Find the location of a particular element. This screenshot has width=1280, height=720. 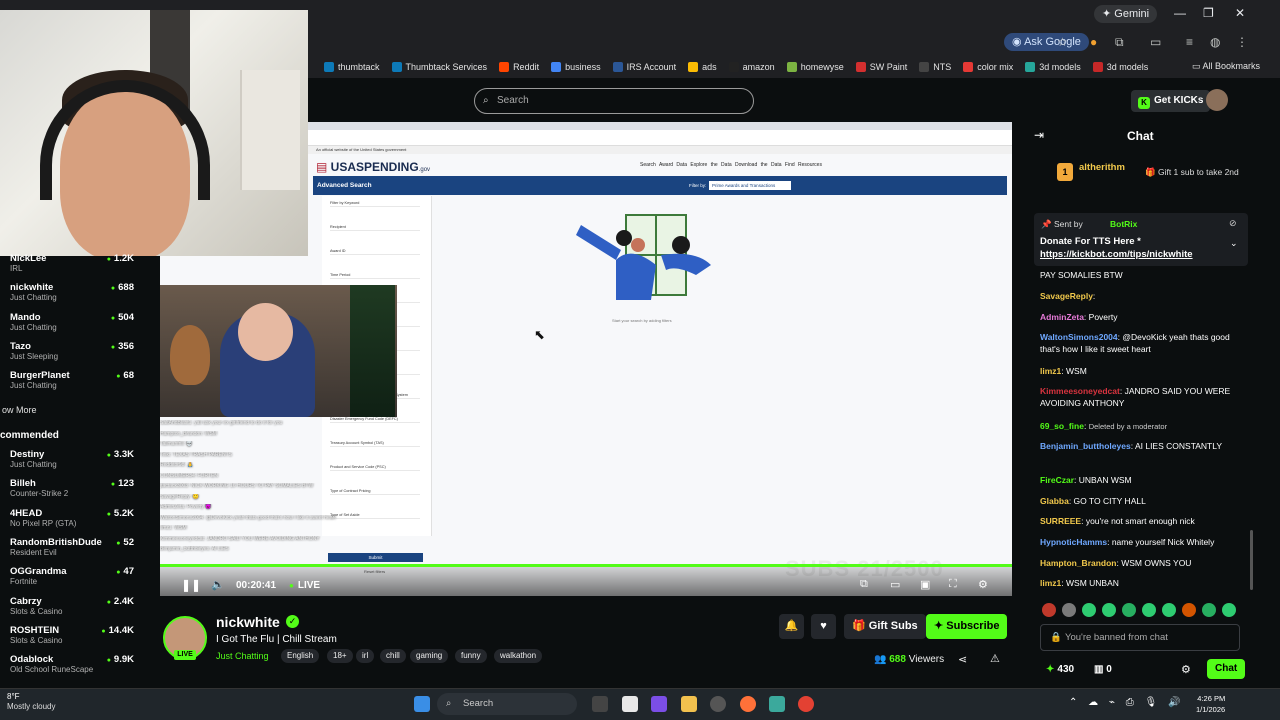

pinned-message-link: https://kickbot.com/tips/nickwhite is located at coordinates (1116, 254).